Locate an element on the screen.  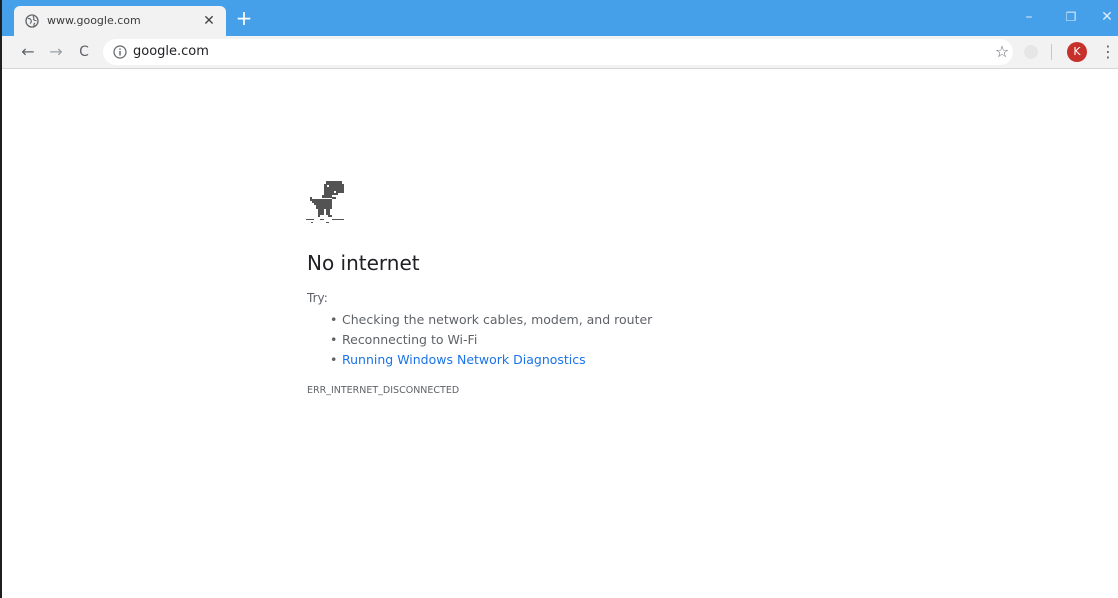
toolbar: ← → C google.com ☆ K ⋮ is located at coordinates (560, 52).